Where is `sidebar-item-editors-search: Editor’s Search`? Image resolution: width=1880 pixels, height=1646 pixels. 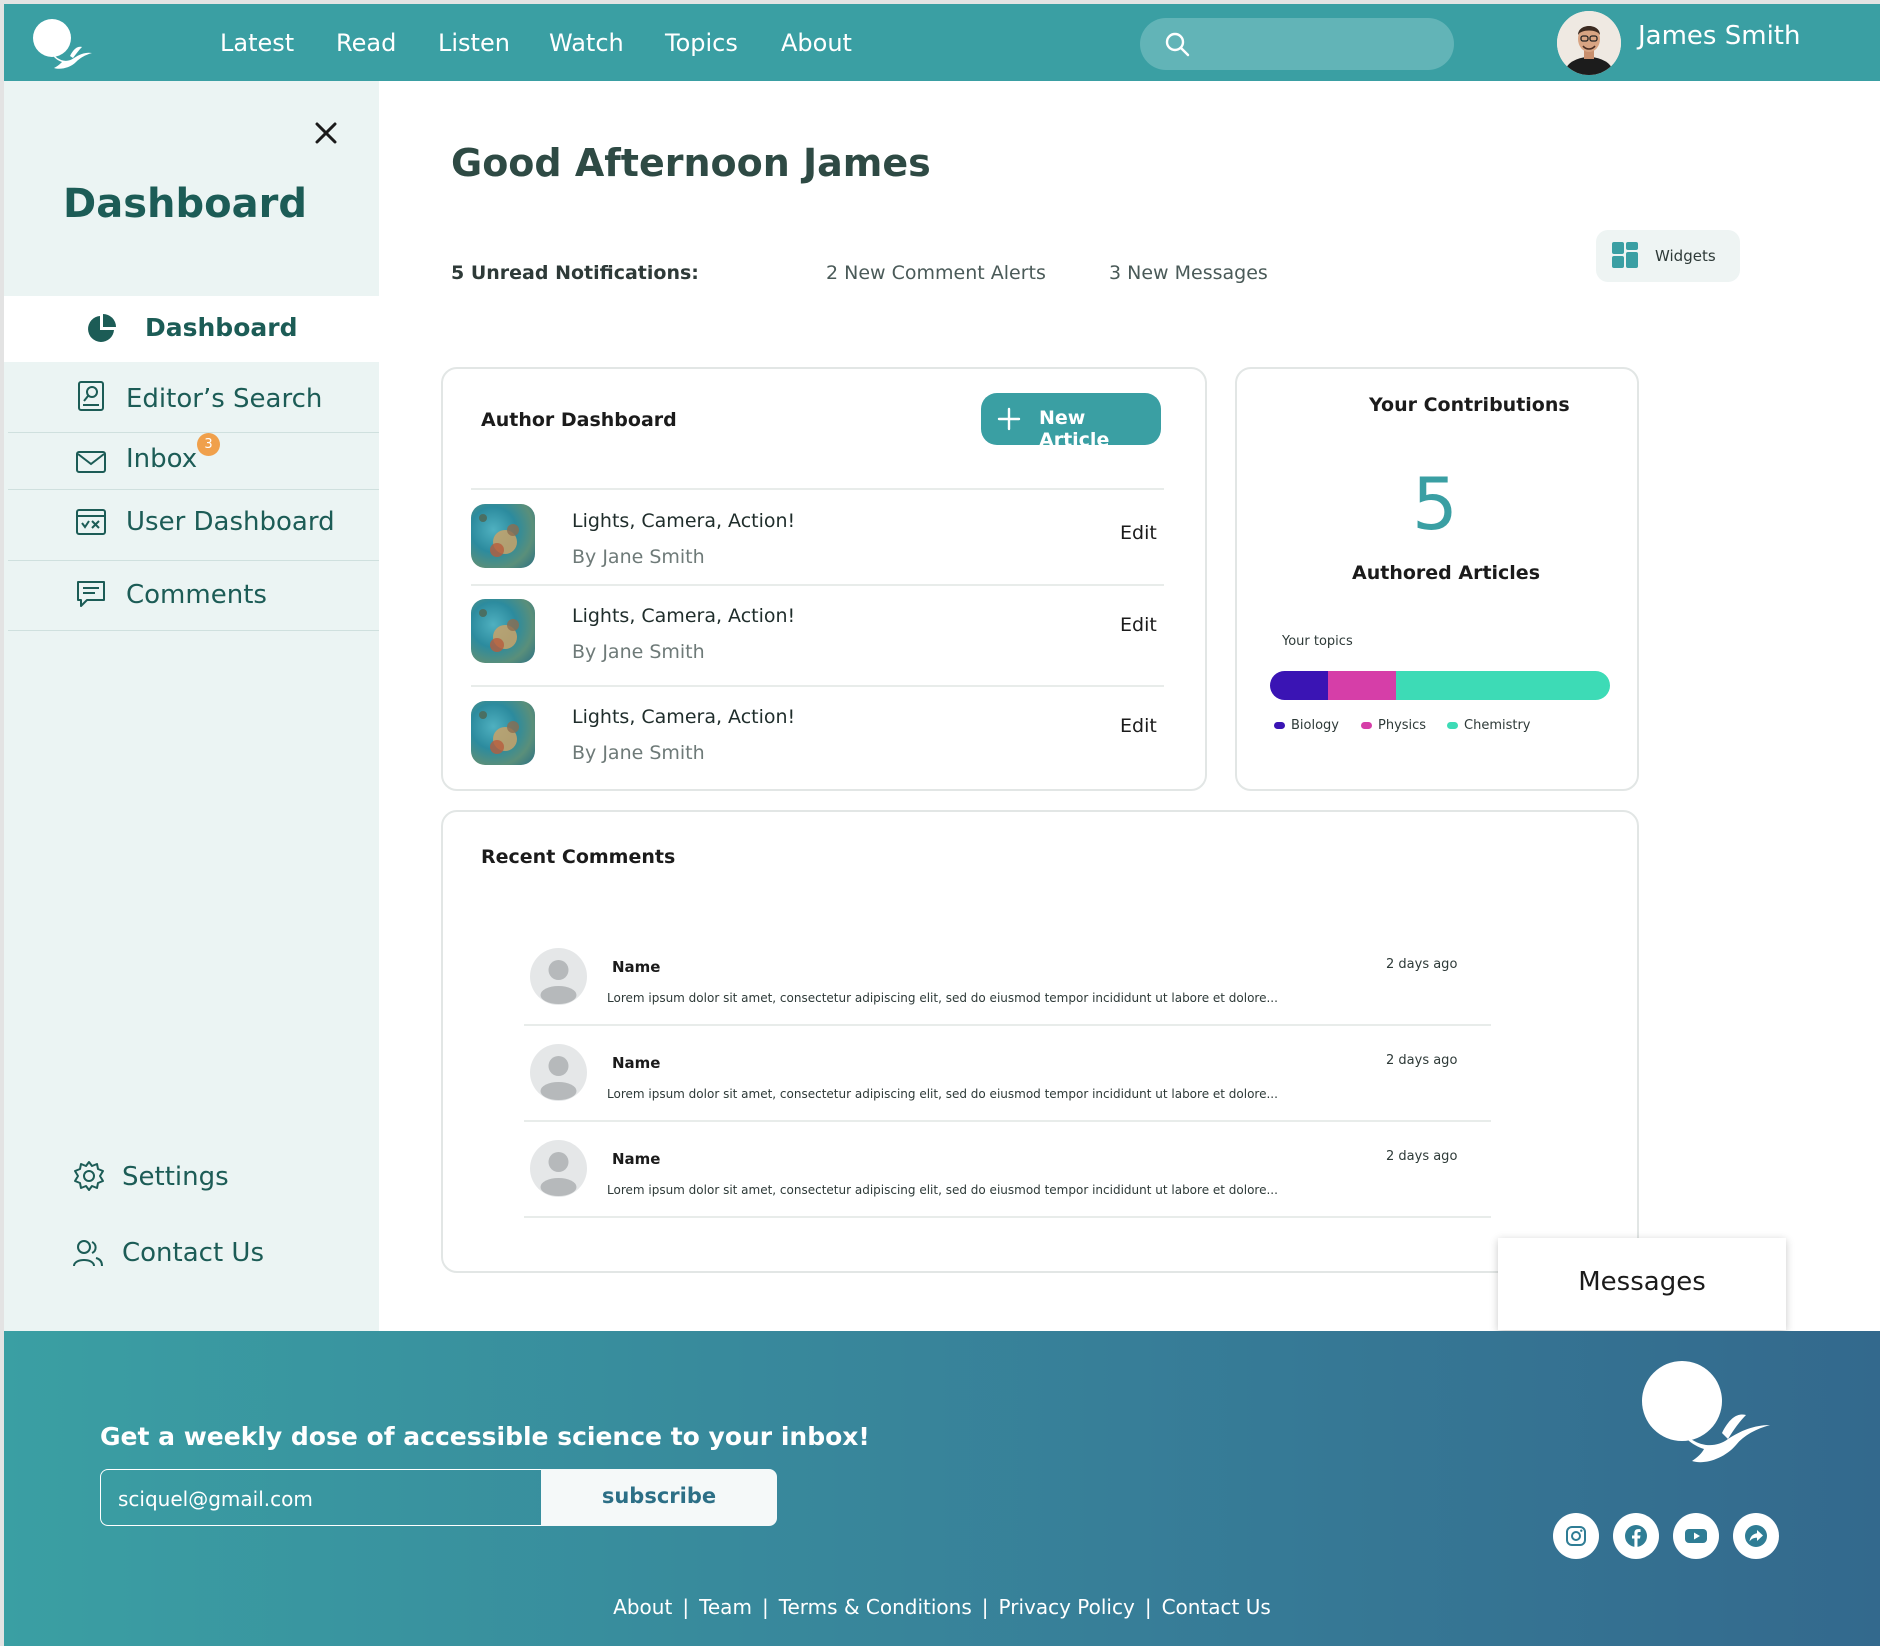
sidebar-item-editors-search: Editor’s Search is located at coordinates (191, 401).